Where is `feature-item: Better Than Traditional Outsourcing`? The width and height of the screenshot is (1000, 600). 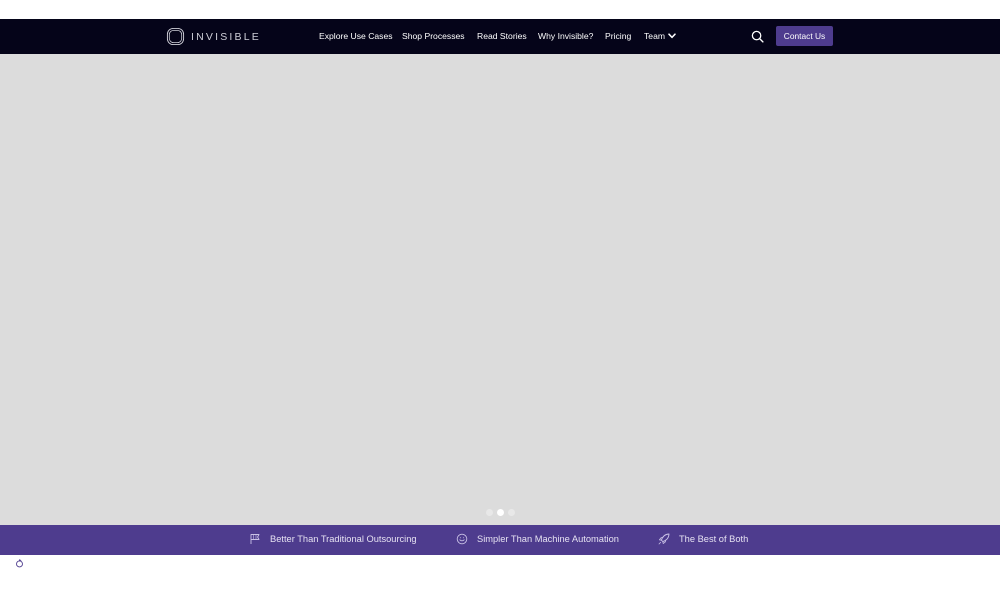 feature-item: Better Than Traditional Outsourcing is located at coordinates (333, 539).